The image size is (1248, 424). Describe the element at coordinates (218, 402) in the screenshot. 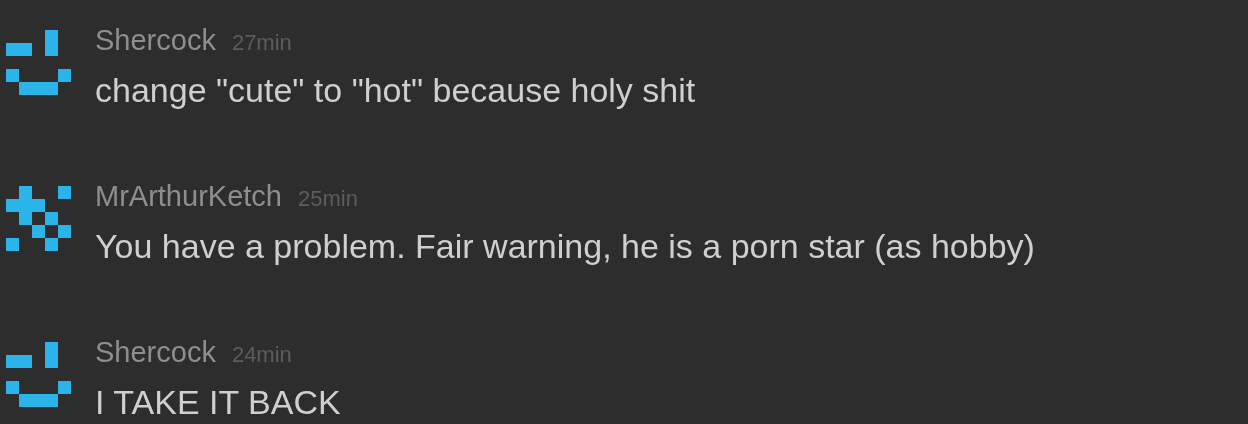

I see `comment-text: I TAKE IT BACK` at that location.